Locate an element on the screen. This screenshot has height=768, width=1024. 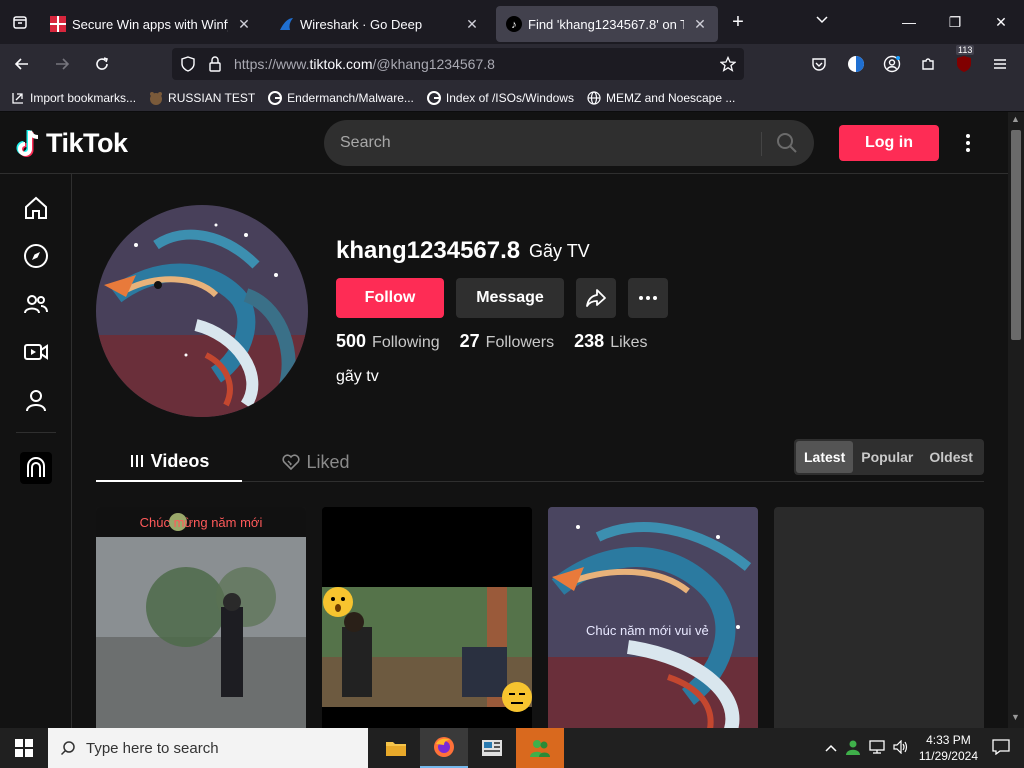
video-caption: Chúc mừng năm mới is located at coordinates (201, 522).